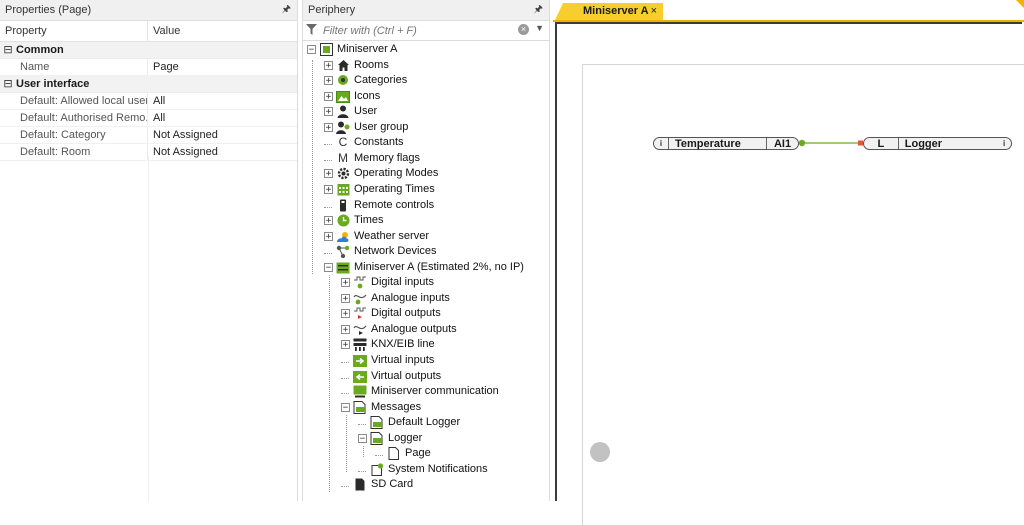 Image resolution: width=1024 pixels, height=525 pixels. Describe the element at coordinates (360, 283) in the screenshot. I see `digital-input-icon` at that location.